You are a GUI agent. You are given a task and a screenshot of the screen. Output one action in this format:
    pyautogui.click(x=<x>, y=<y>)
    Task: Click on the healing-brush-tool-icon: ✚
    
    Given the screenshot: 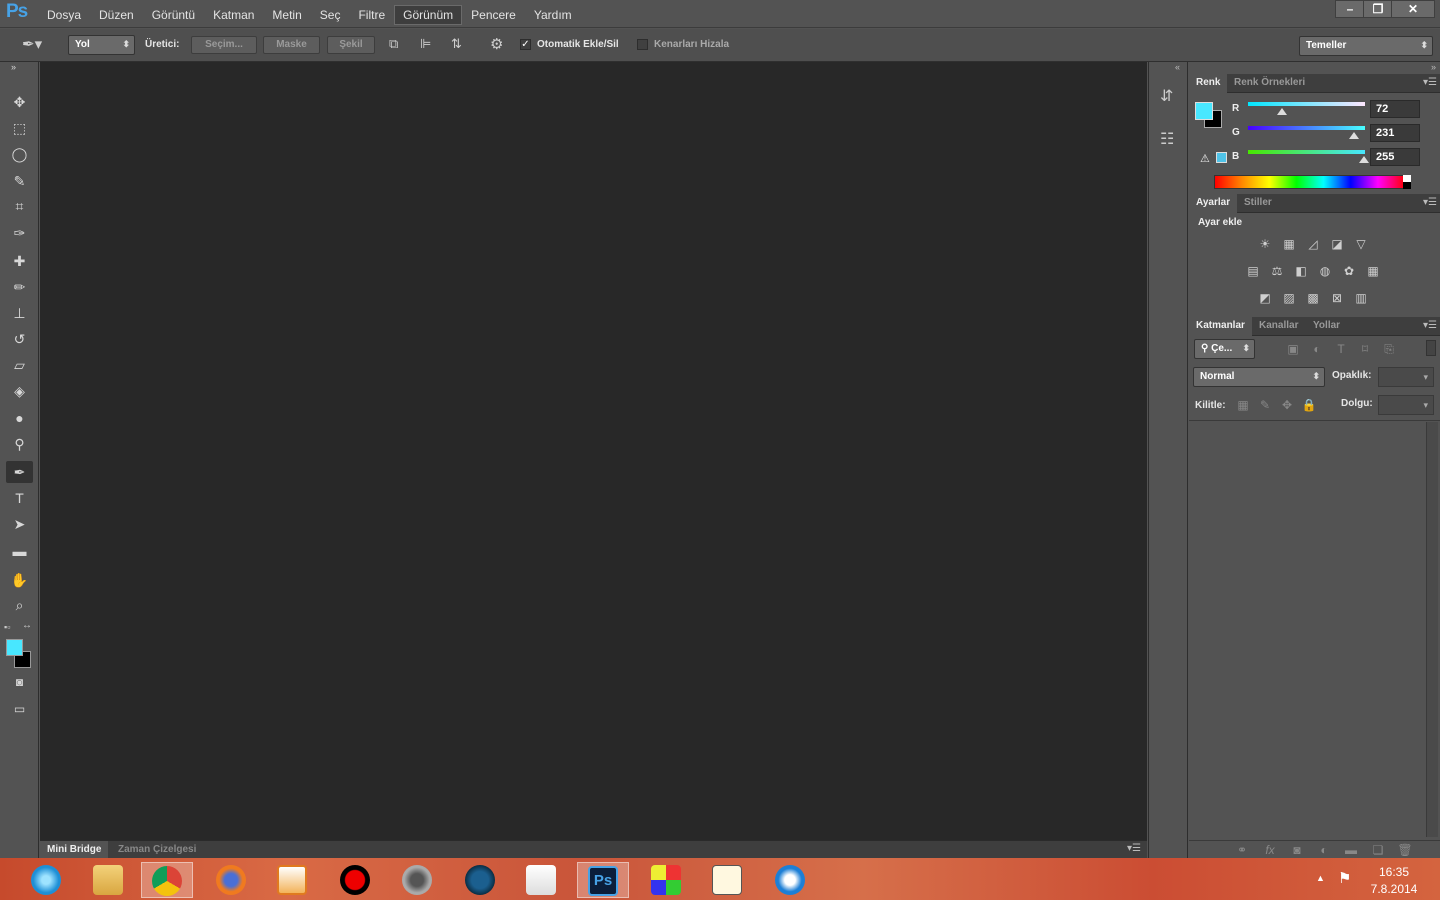 What is the action you would take?
    pyautogui.click(x=19, y=261)
    